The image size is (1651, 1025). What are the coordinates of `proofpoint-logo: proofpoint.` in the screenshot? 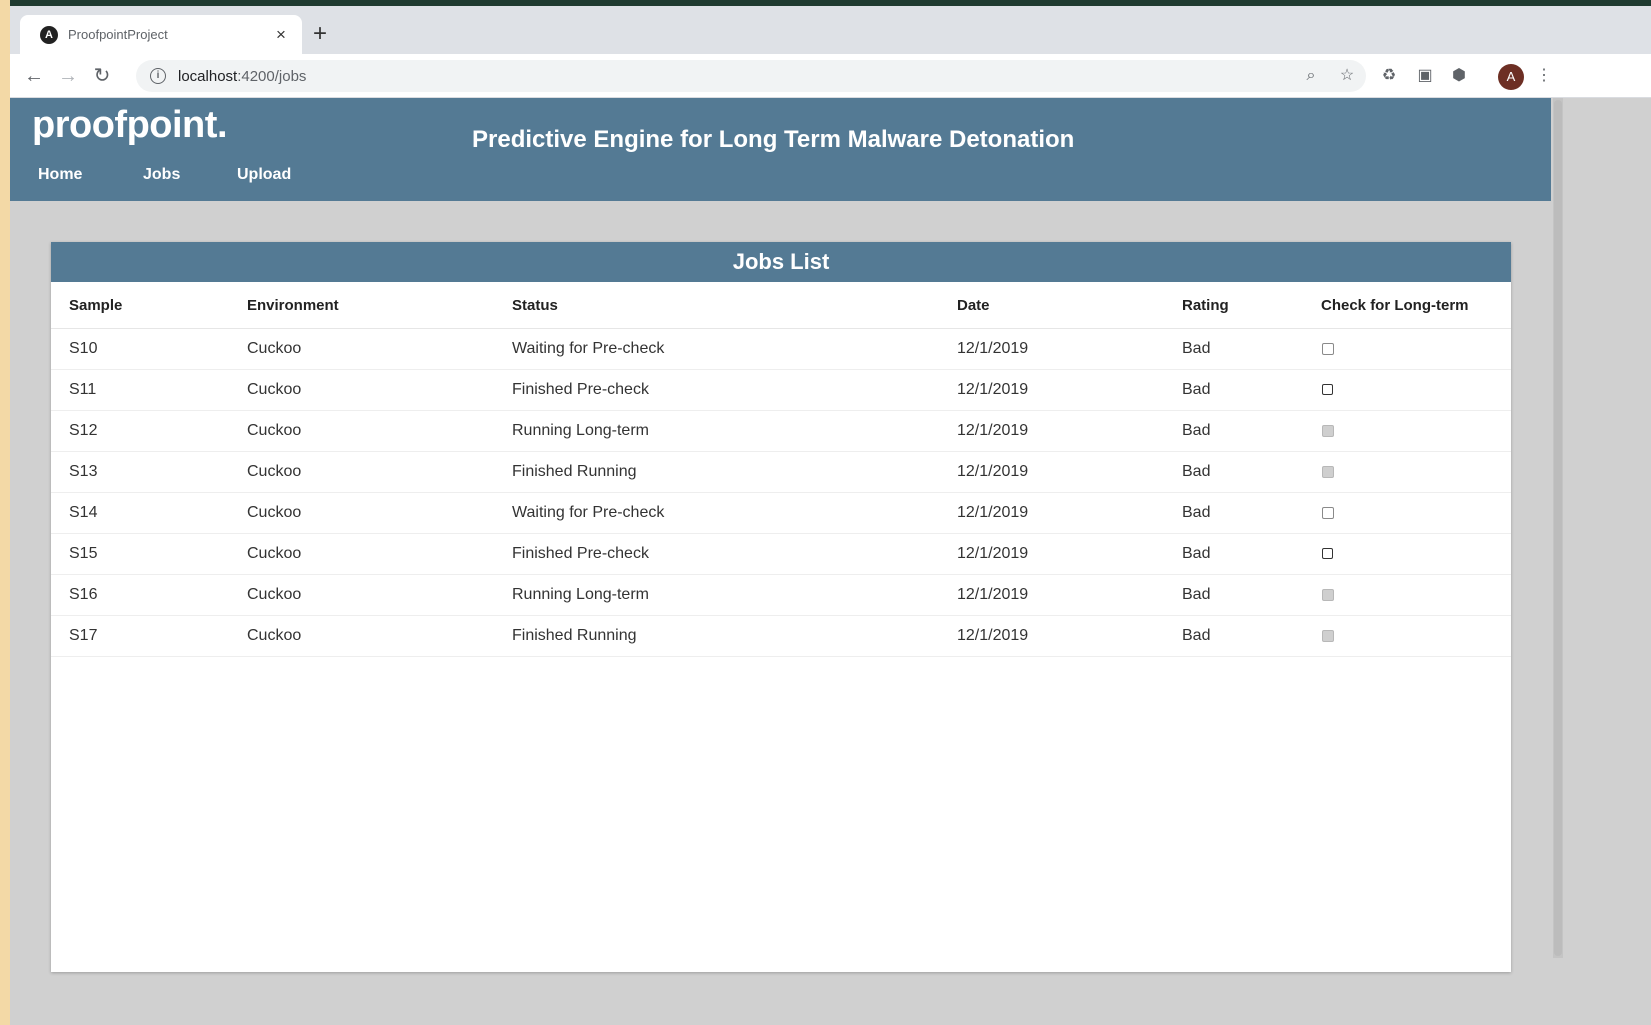 It's located at (130, 125).